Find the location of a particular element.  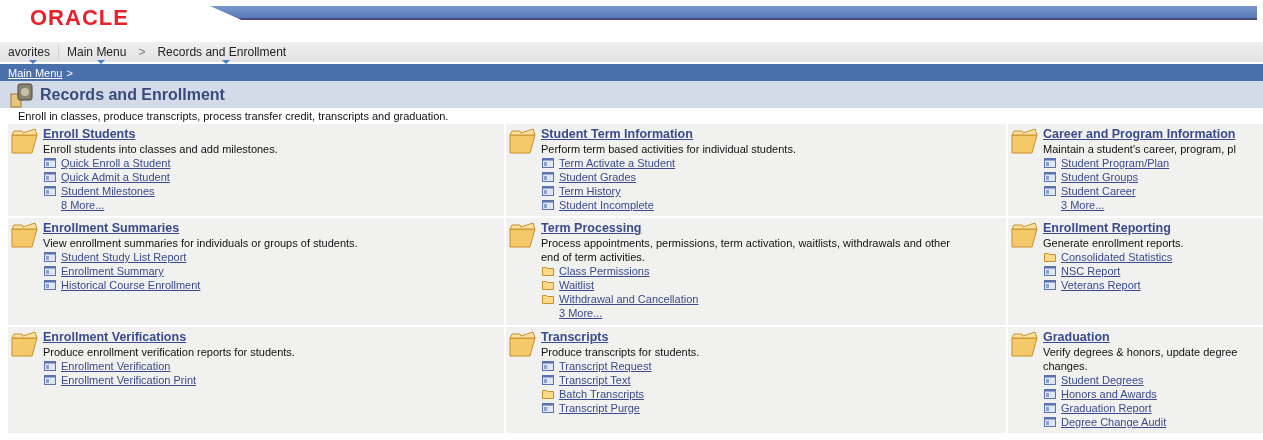

page-title: Records and Enrollment is located at coordinates (132, 94).